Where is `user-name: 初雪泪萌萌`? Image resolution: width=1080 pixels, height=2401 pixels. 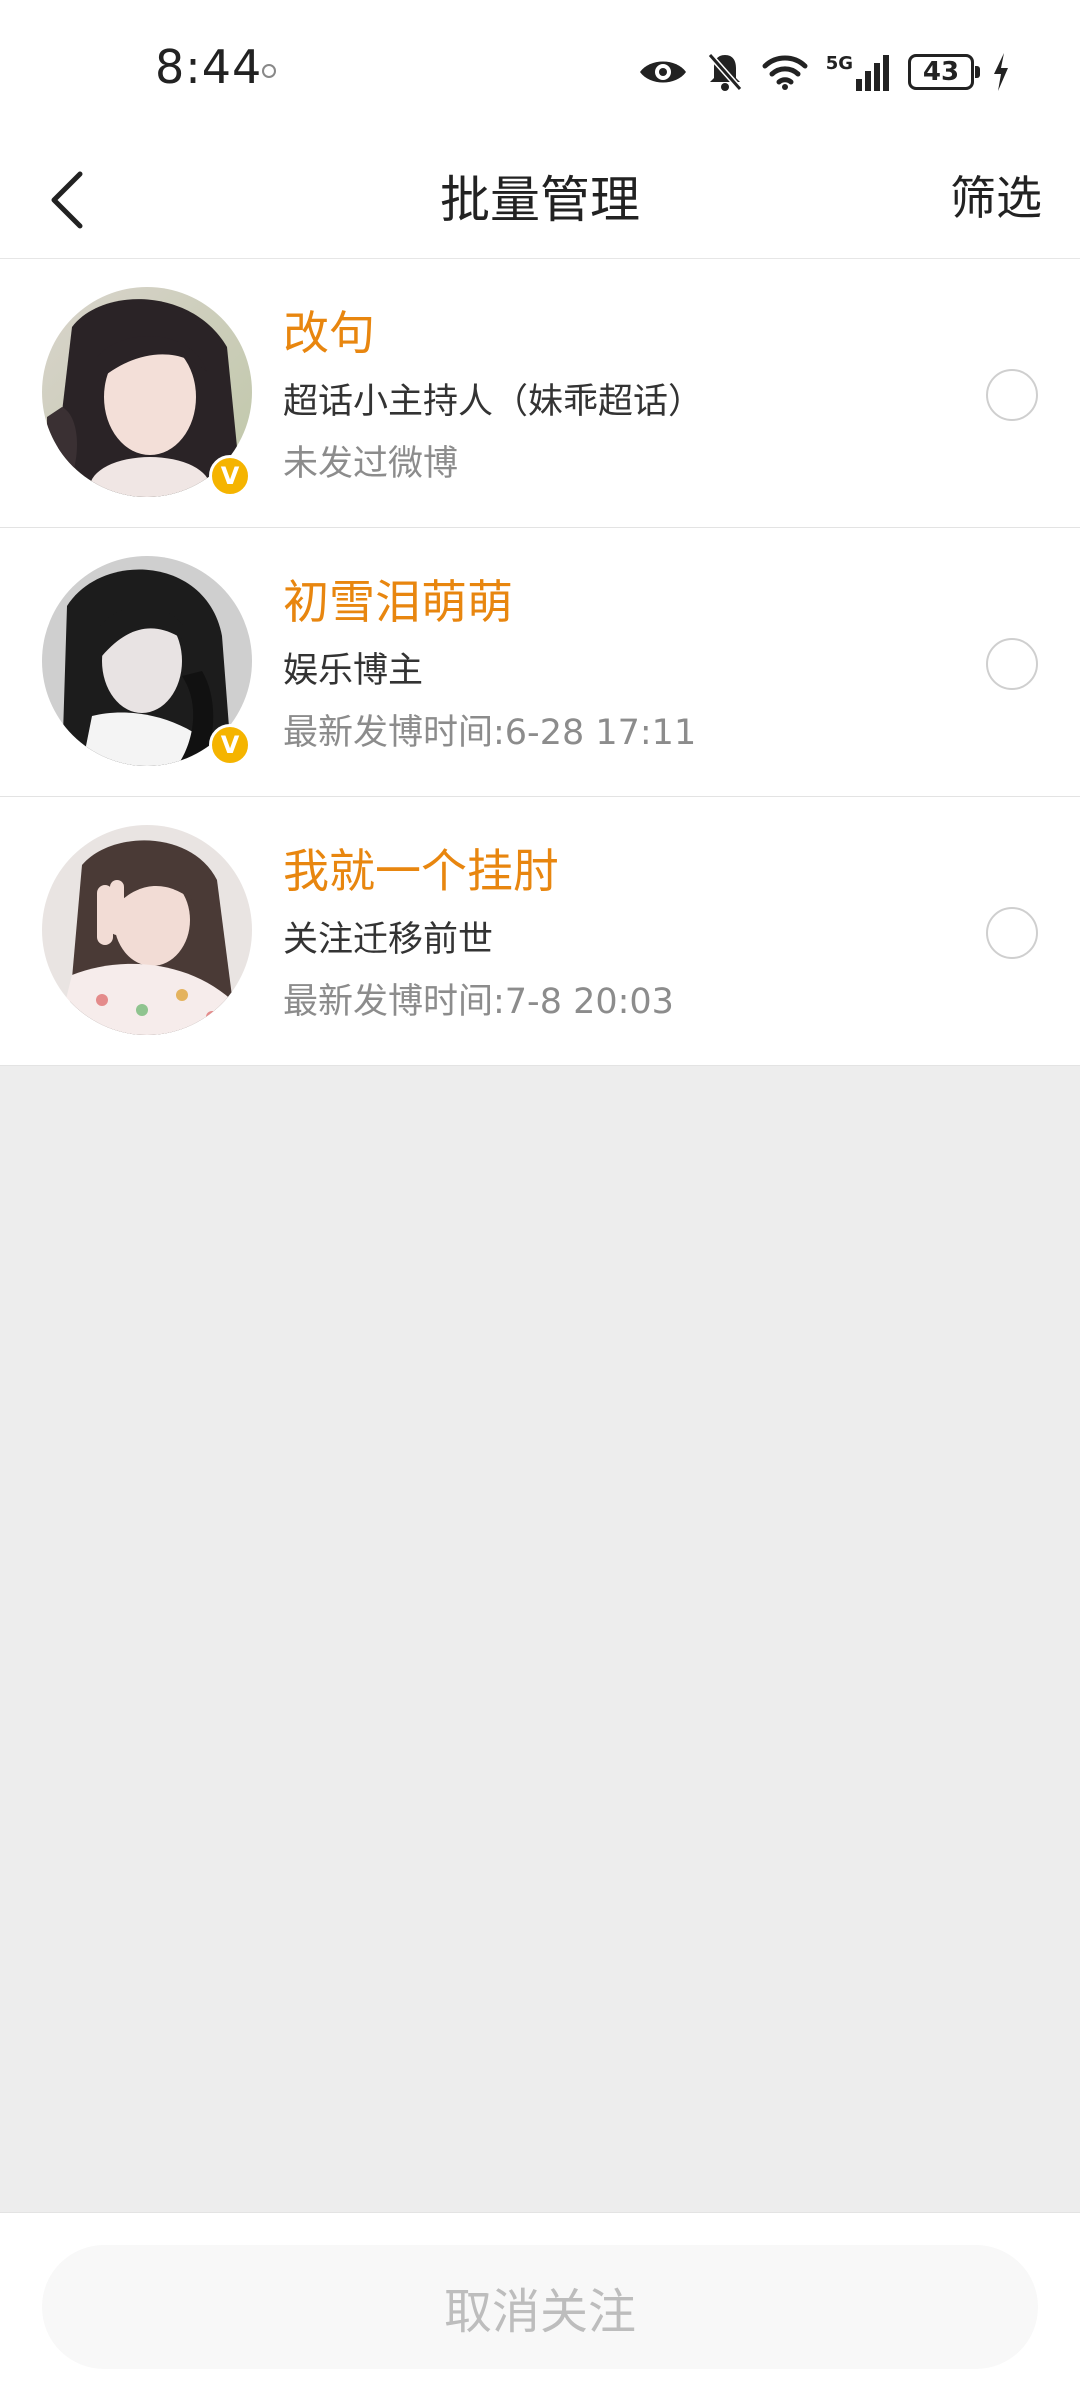 user-name: 初雪泪萌萌 is located at coordinates (398, 599).